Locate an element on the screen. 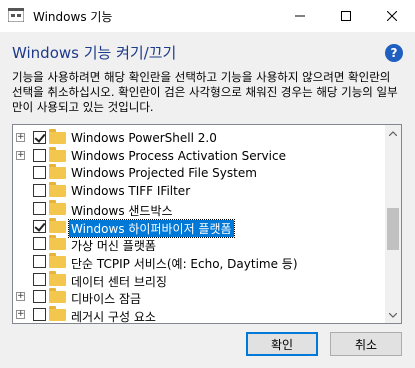 The image size is (415, 368). title-bar: Windows 기능 is located at coordinates (207, 16).